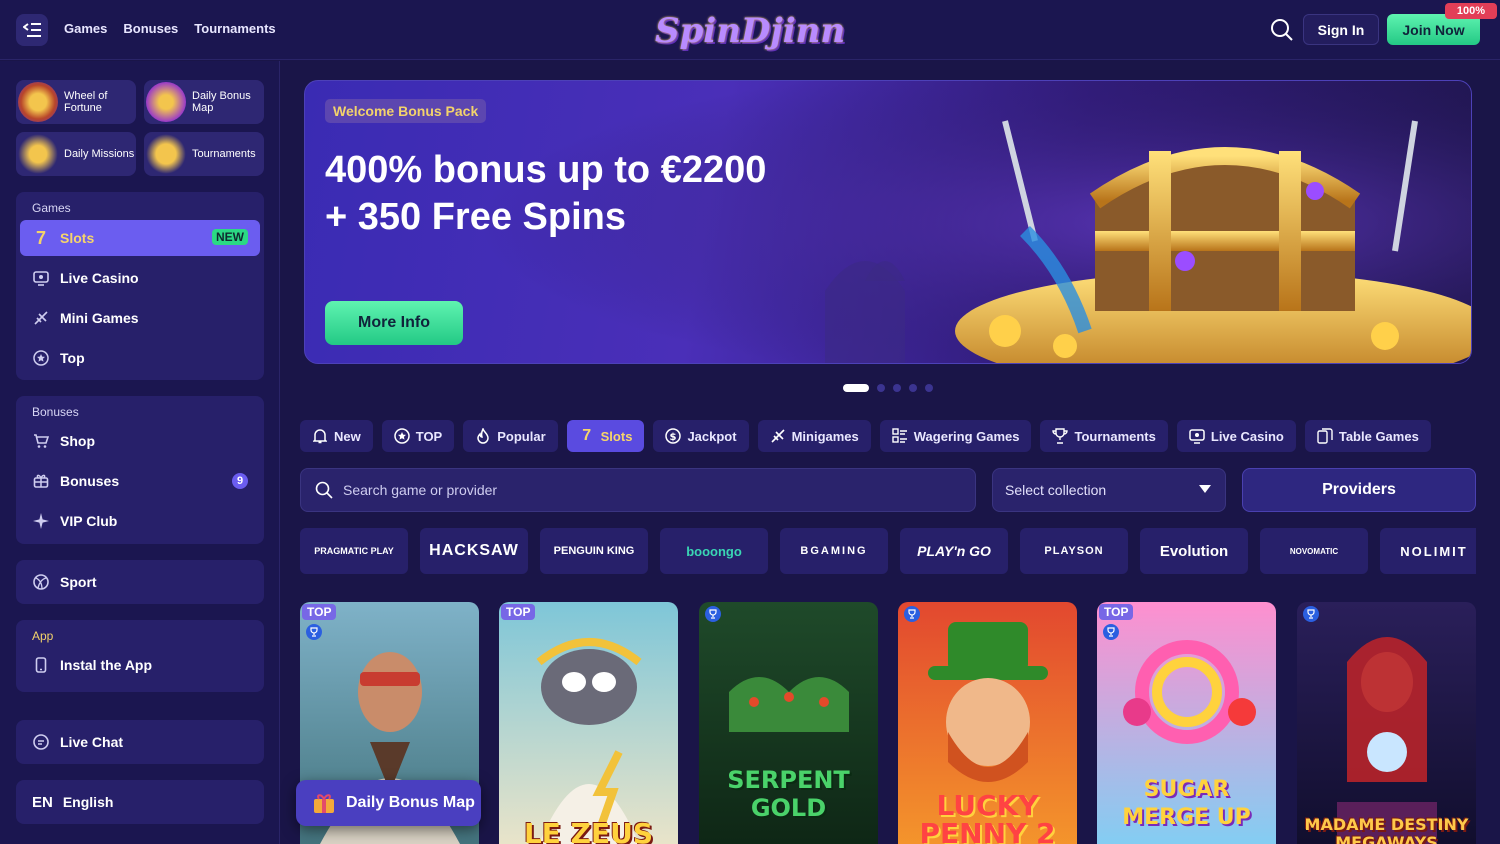  I want to click on tab-wagering-games: Wagering Games, so click(955, 436).